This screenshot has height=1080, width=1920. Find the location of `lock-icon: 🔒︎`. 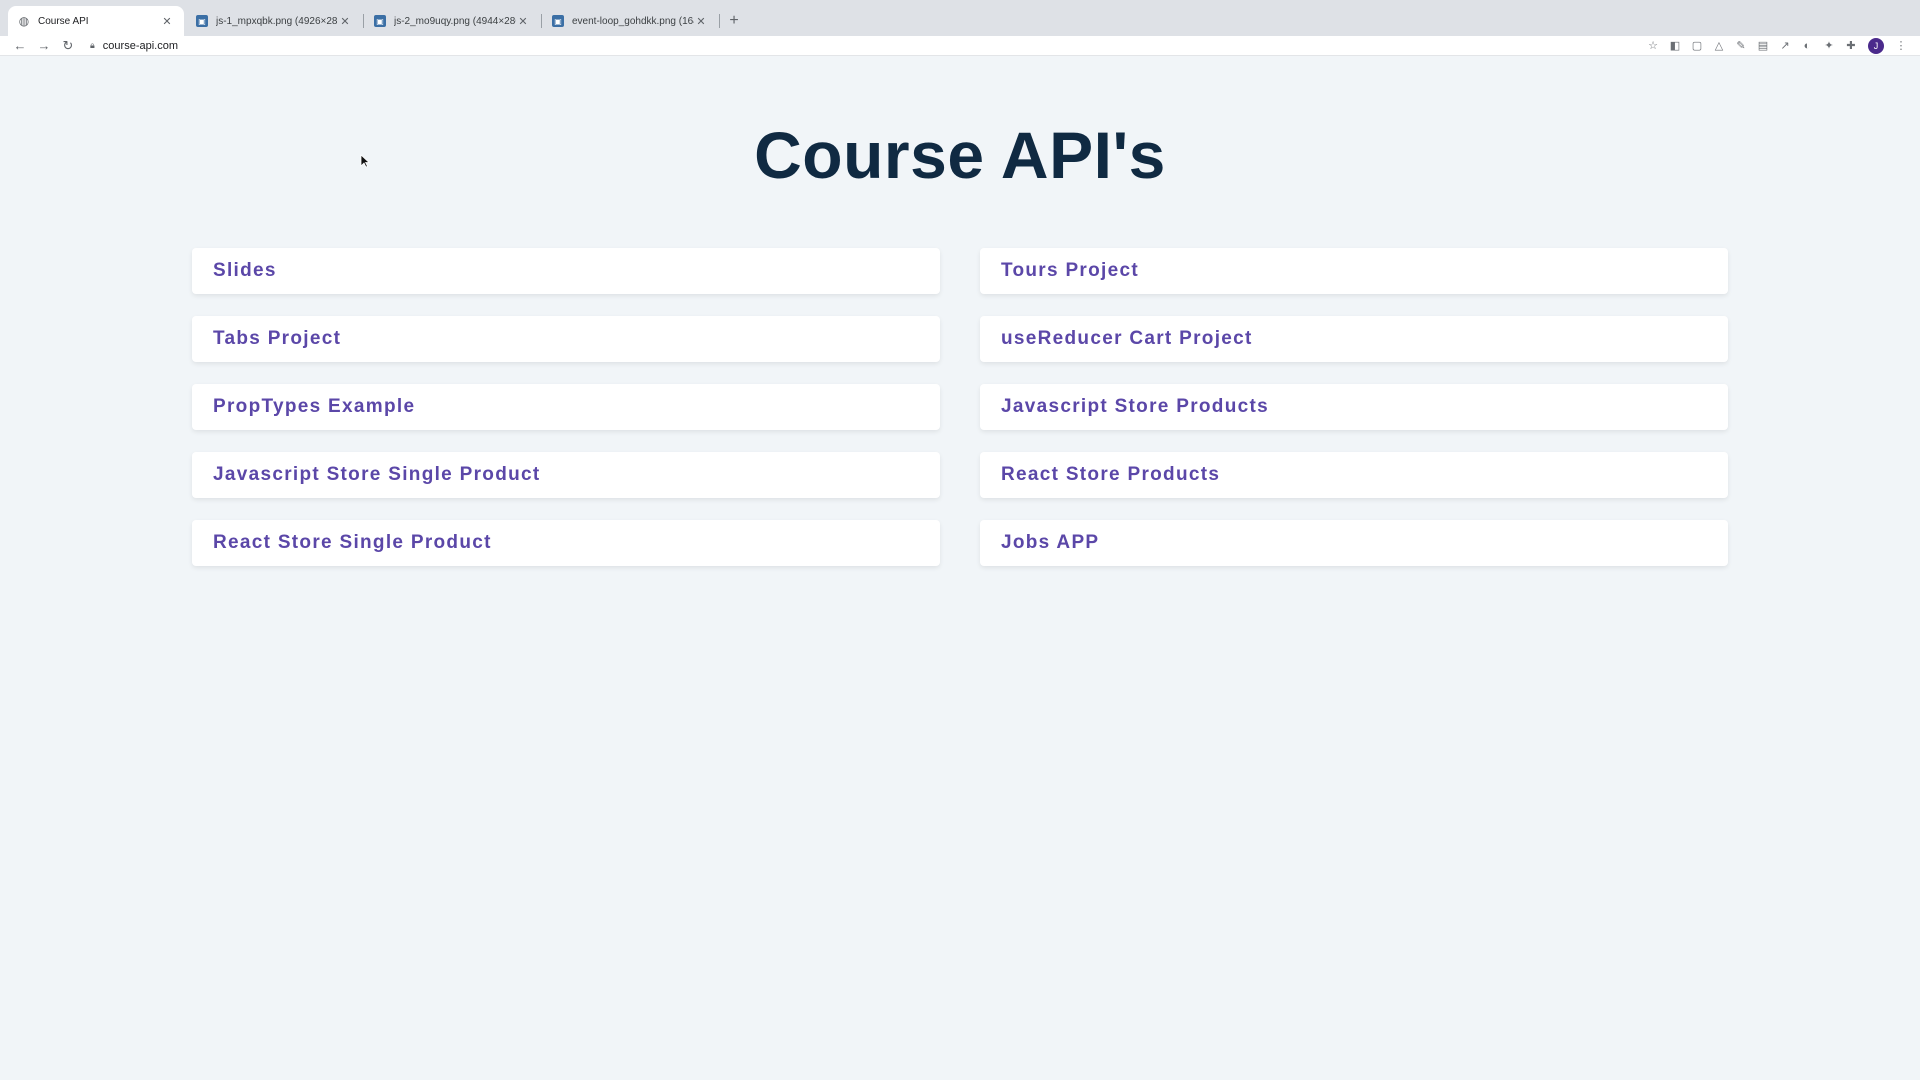

lock-icon: 🔒︎ is located at coordinates (92, 45).